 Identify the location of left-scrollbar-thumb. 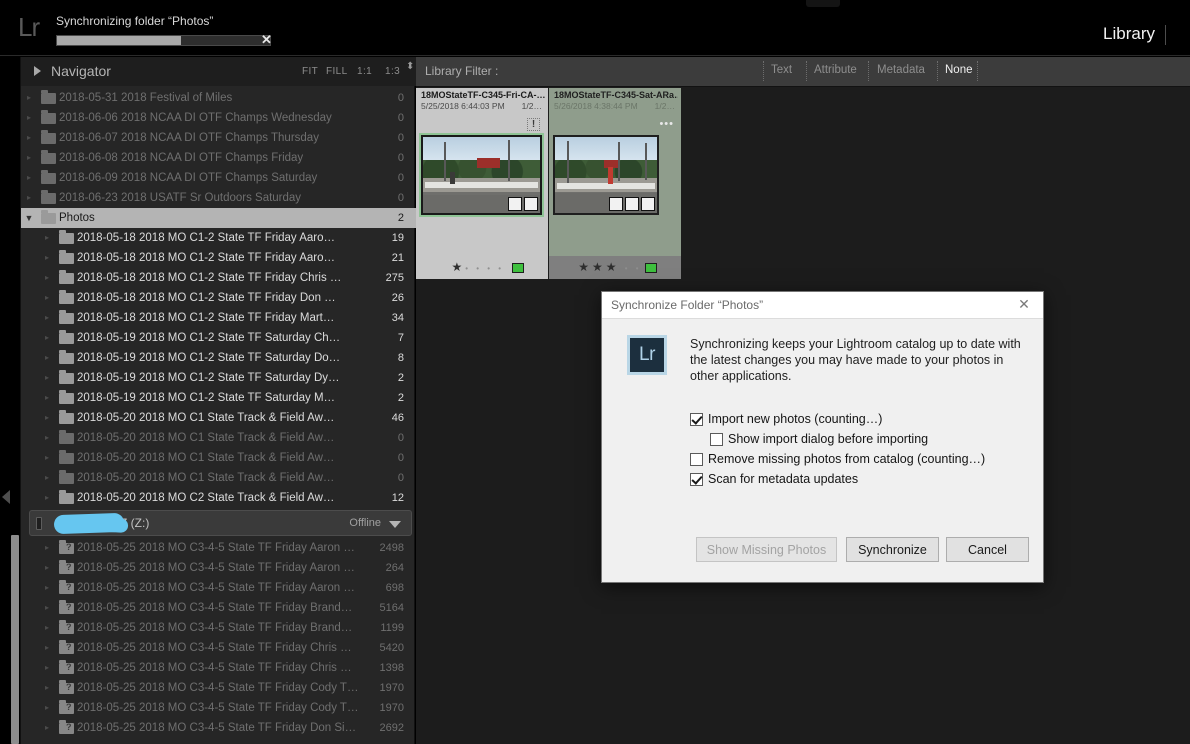
(15, 639).